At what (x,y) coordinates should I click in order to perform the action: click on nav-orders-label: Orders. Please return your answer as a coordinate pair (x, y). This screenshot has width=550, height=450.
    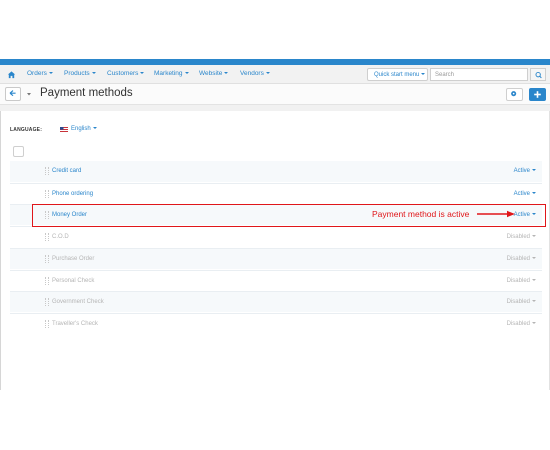
    Looking at the image, I should click on (37, 73).